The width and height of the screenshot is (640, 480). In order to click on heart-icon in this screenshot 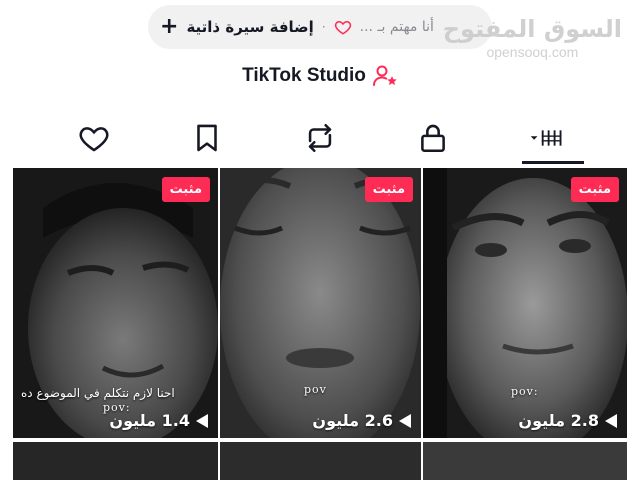, I will do `click(94, 139)`.